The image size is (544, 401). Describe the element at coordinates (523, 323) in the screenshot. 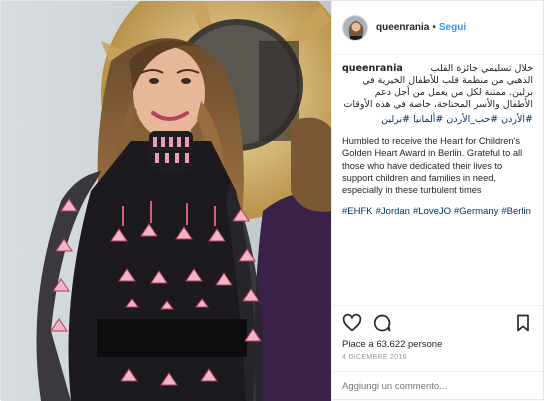

I see `bookmark-icon` at that location.